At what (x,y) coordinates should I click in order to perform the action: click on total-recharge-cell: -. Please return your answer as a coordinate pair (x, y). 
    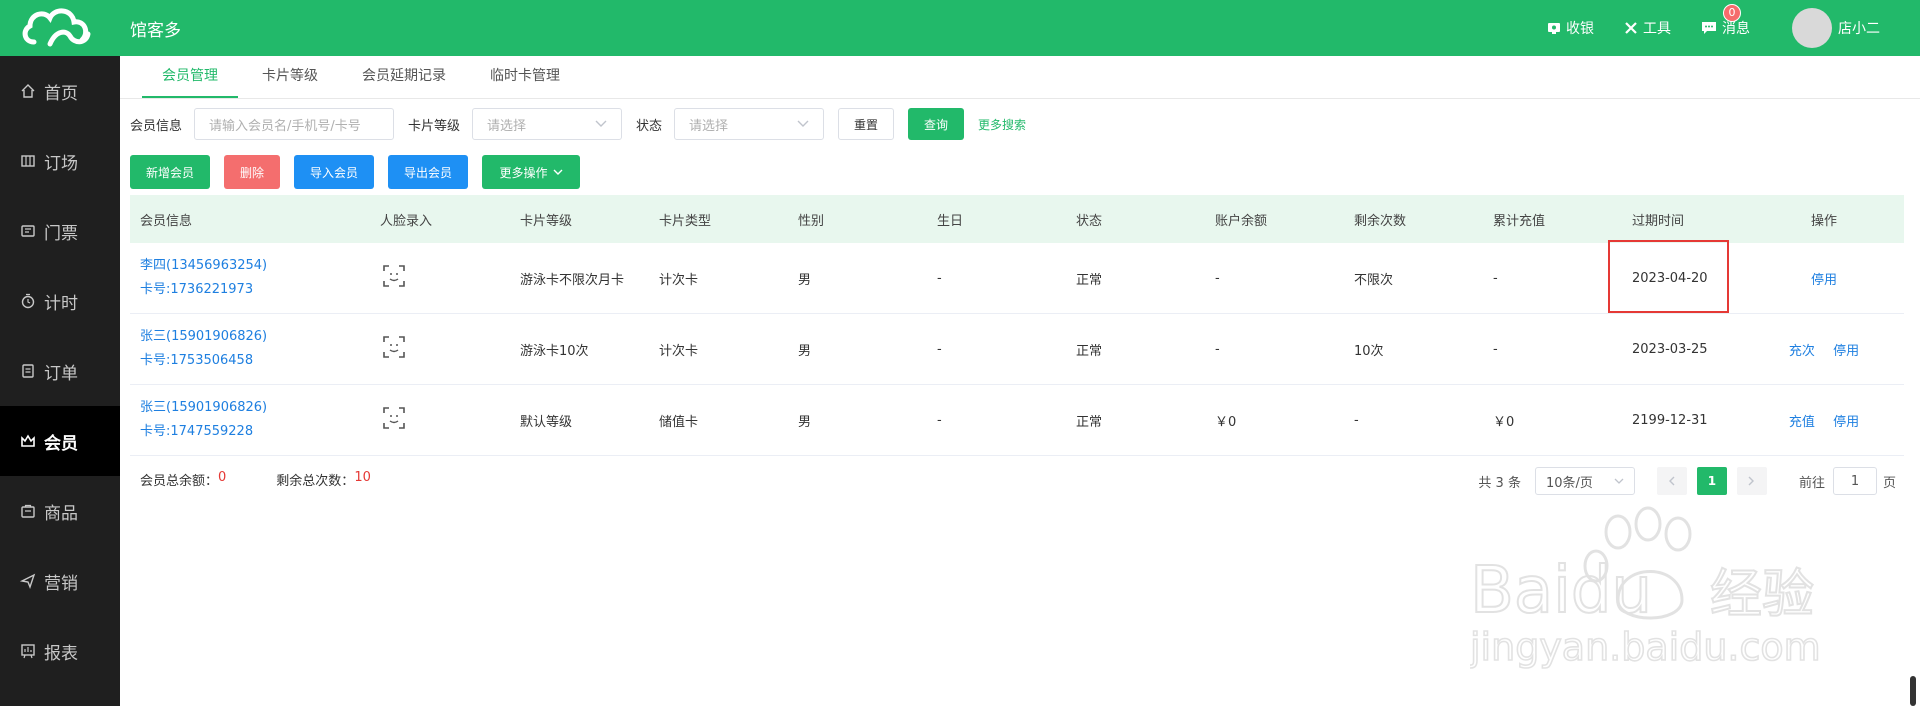
    Looking at the image, I should click on (1495, 278).